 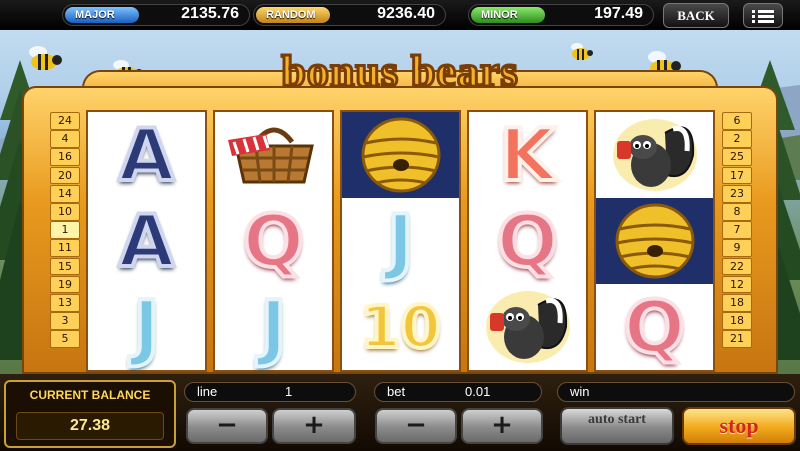 I want to click on payline-number: 15, so click(x=65, y=266).